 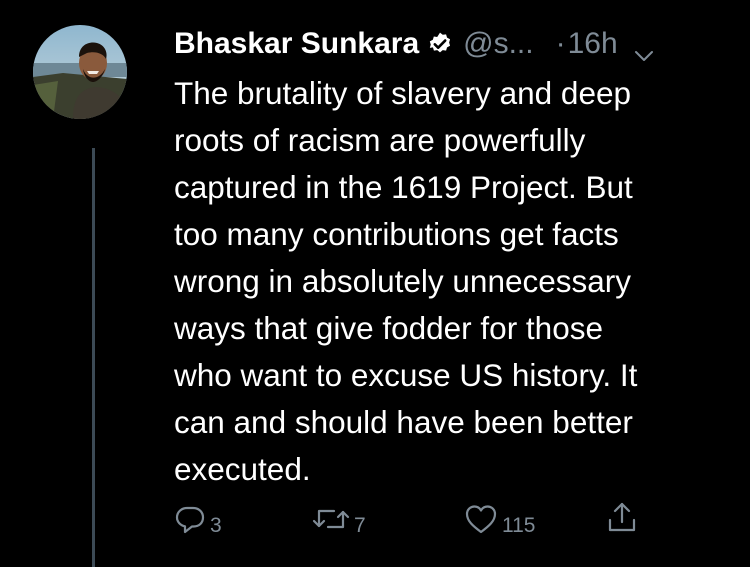 What do you see at coordinates (414, 520) in the screenshot?
I see `tweet-actions: 3 7 115` at bounding box center [414, 520].